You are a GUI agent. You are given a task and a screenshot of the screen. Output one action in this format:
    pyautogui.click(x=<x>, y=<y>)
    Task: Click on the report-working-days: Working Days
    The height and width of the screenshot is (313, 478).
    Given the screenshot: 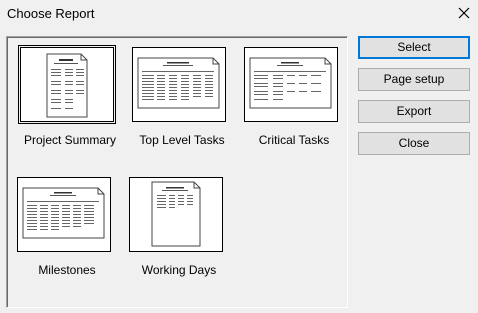 What is the action you would take?
    pyautogui.click(x=179, y=237)
    